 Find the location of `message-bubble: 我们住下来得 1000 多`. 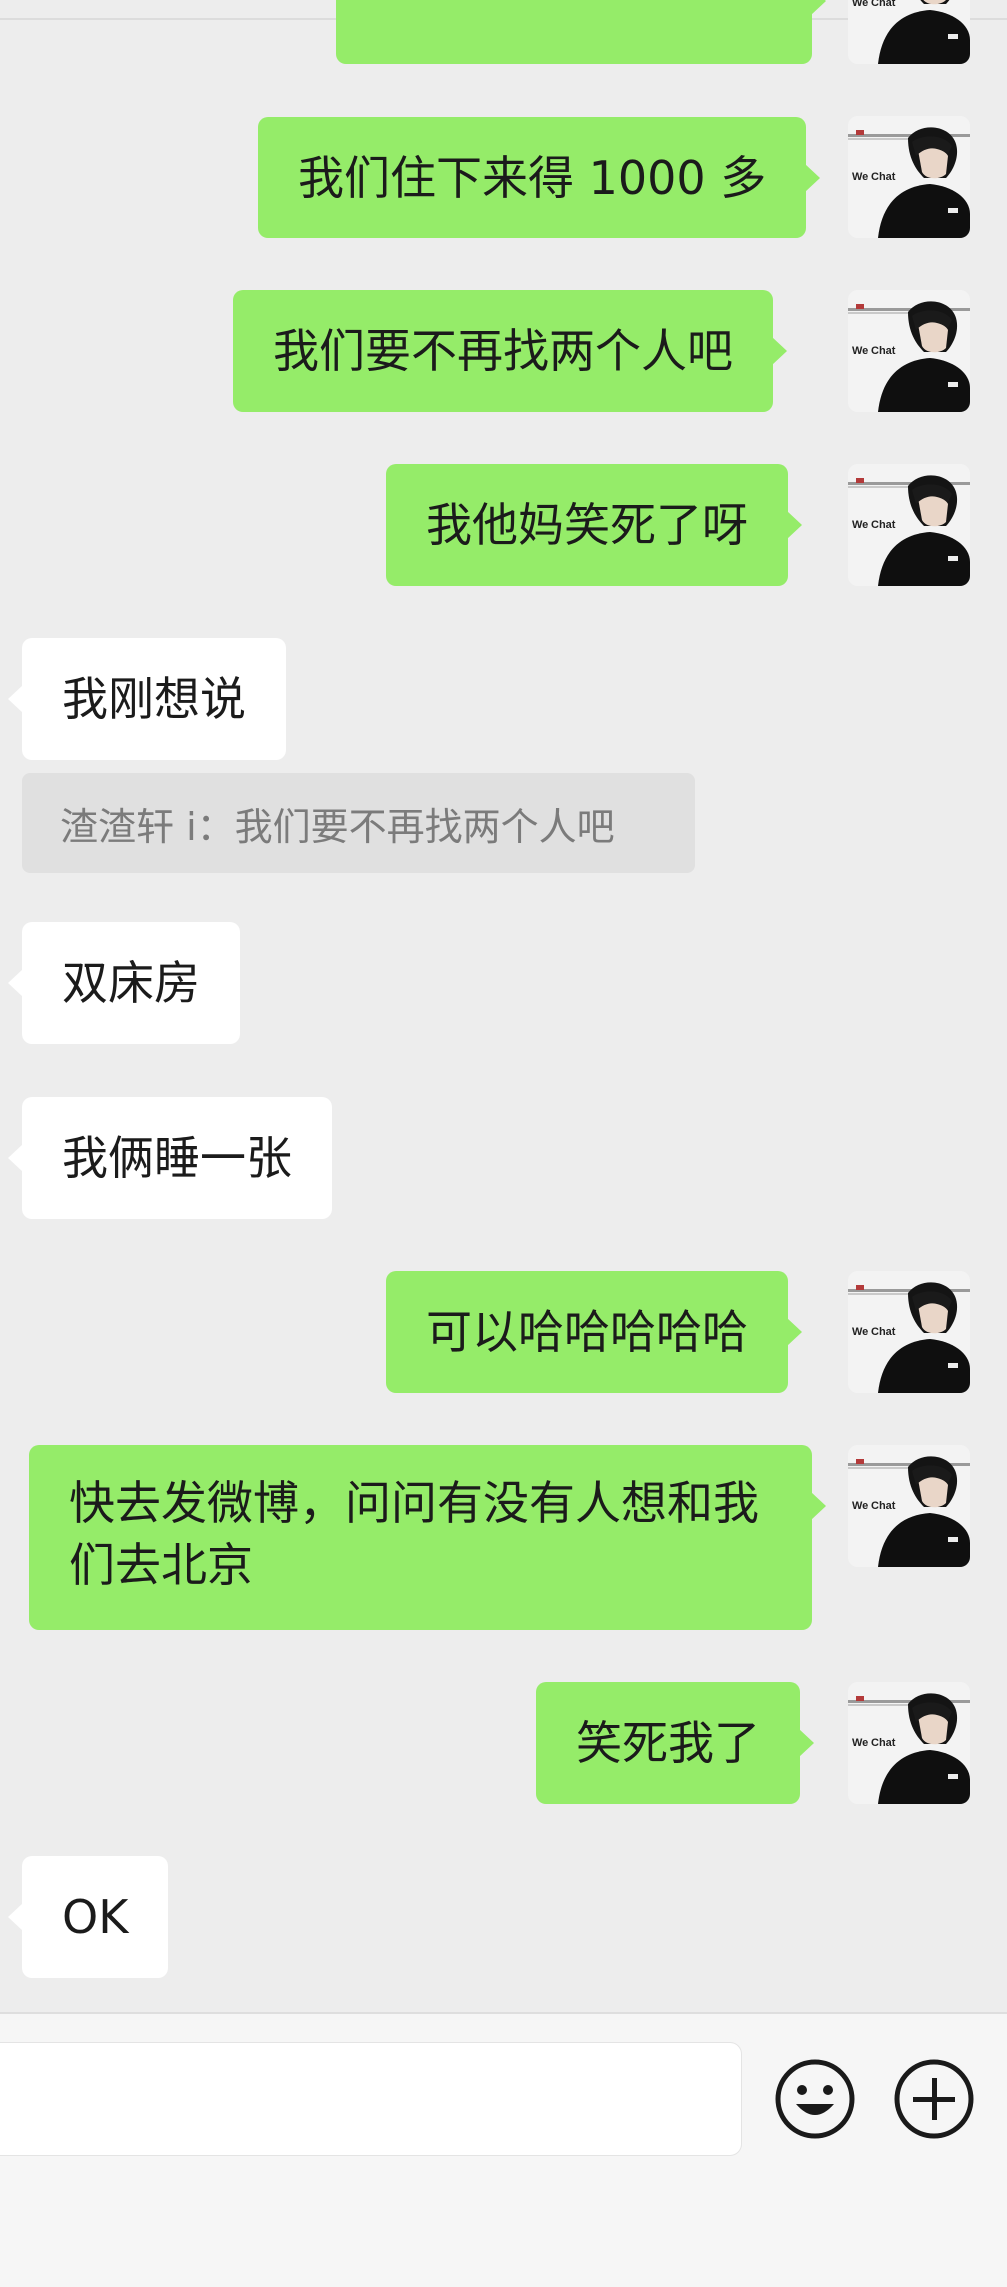

message-bubble: 我们住下来得 1000 多 is located at coordinates (539, 177).